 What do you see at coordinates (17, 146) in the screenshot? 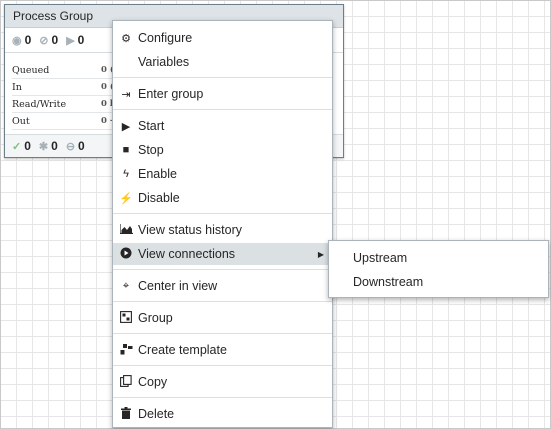
I see `valid-icon: ✓` at bounding box center [17, 146].